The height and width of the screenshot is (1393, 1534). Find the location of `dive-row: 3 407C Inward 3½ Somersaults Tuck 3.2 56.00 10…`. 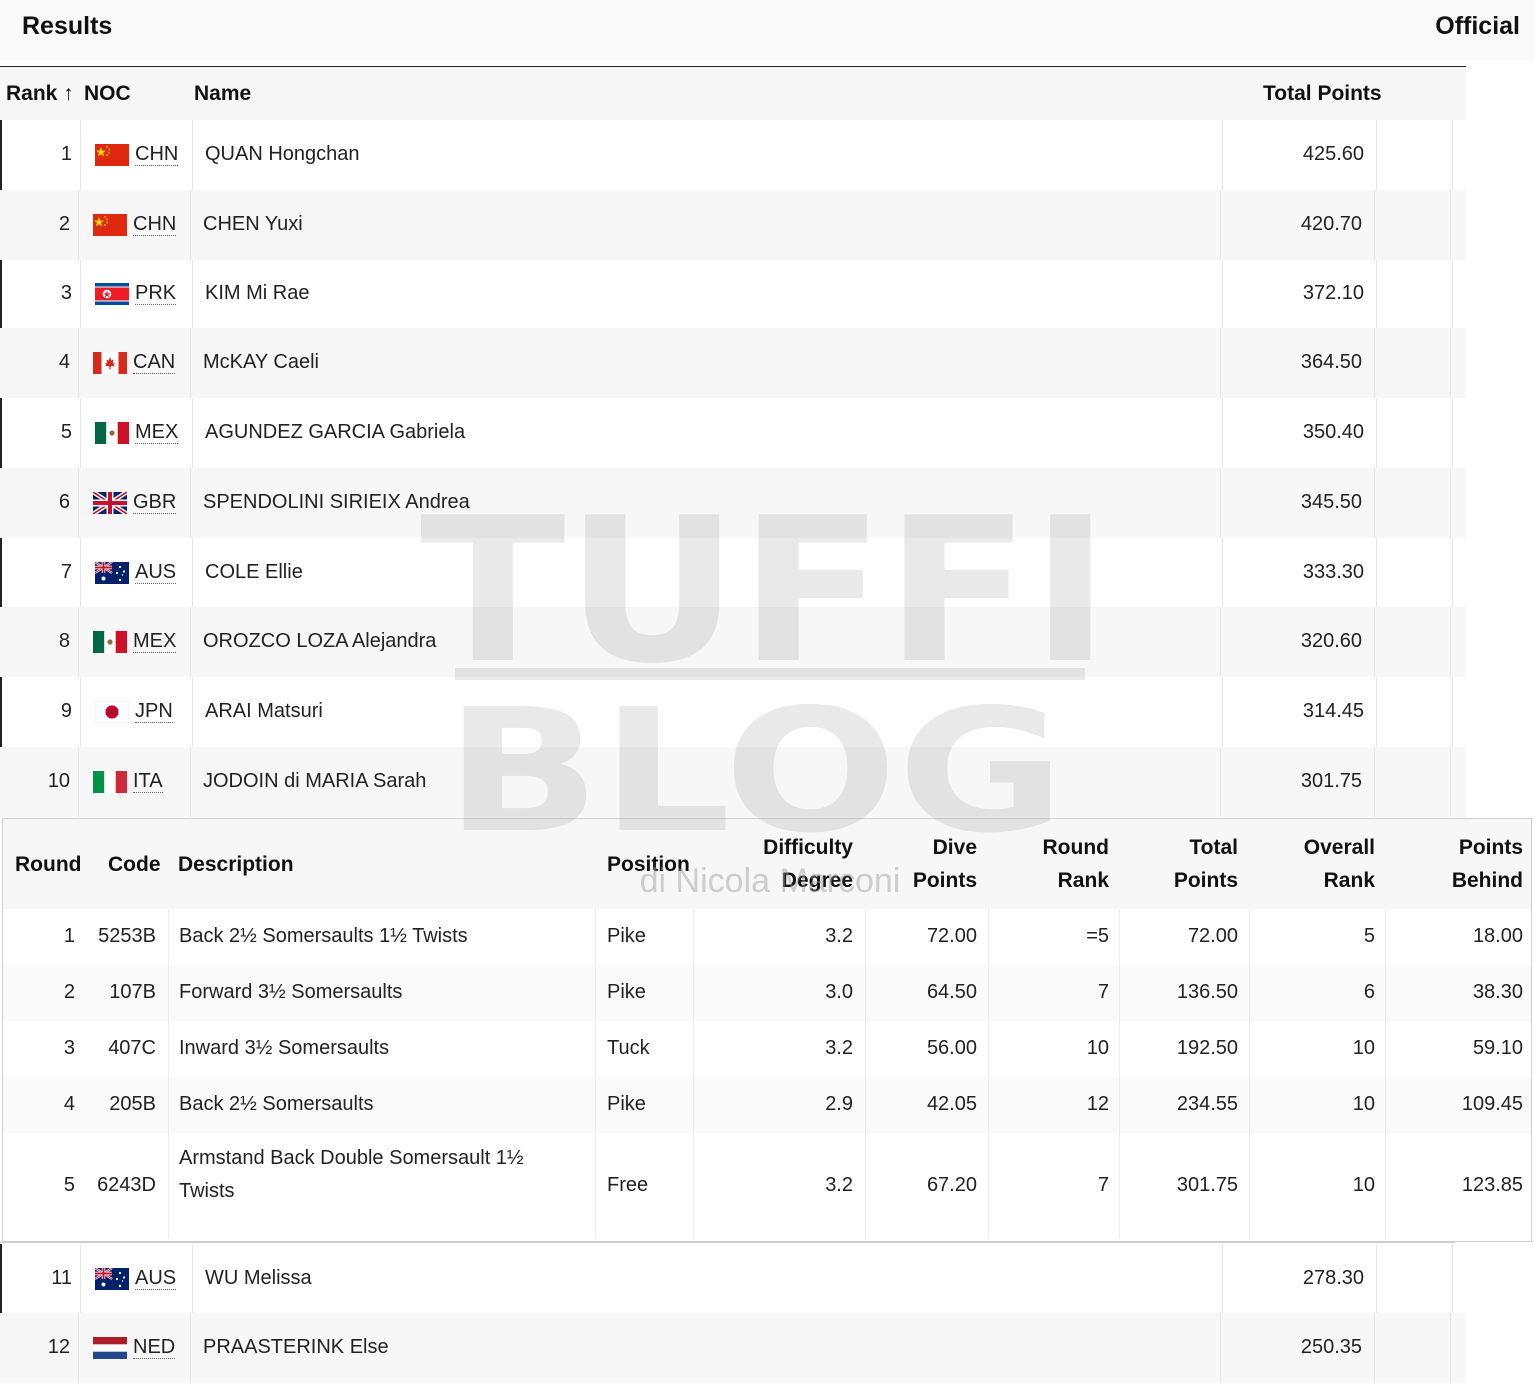

dive-row: 3 407C Inward 3½ Somersaults Tuck 3.2 56.00 10… is located at coordinates (767, 1049).